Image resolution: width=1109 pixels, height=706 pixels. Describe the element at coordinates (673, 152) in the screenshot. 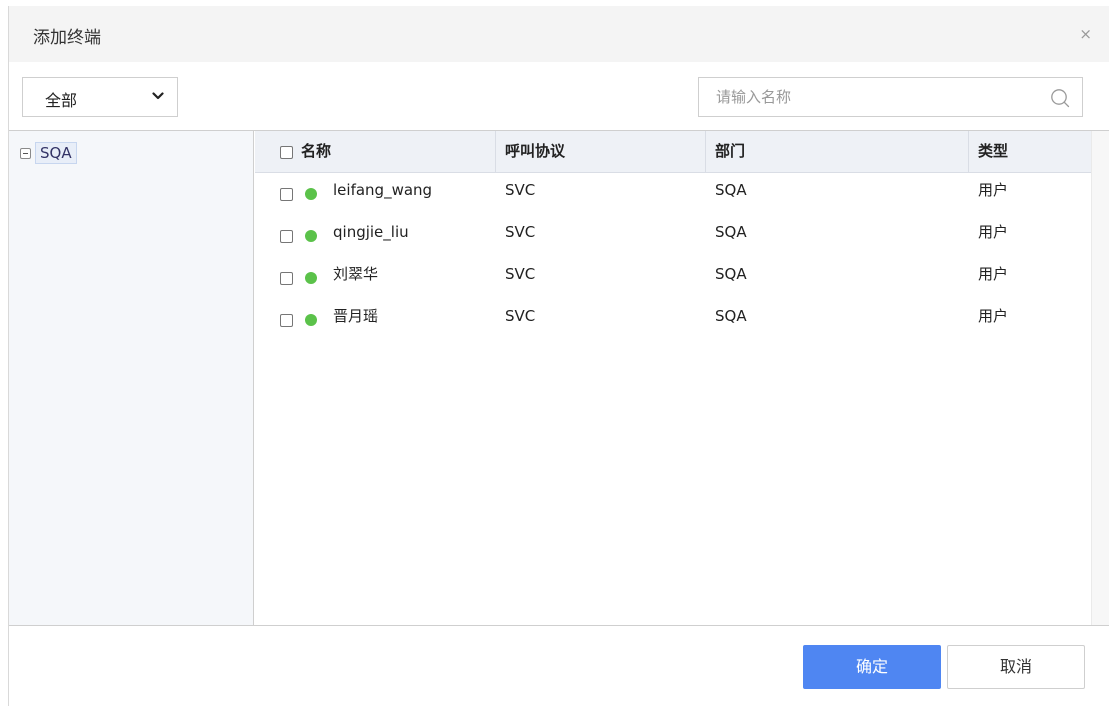

I see `table-header: 名称 呼叫协议 部门 类型` at that location.